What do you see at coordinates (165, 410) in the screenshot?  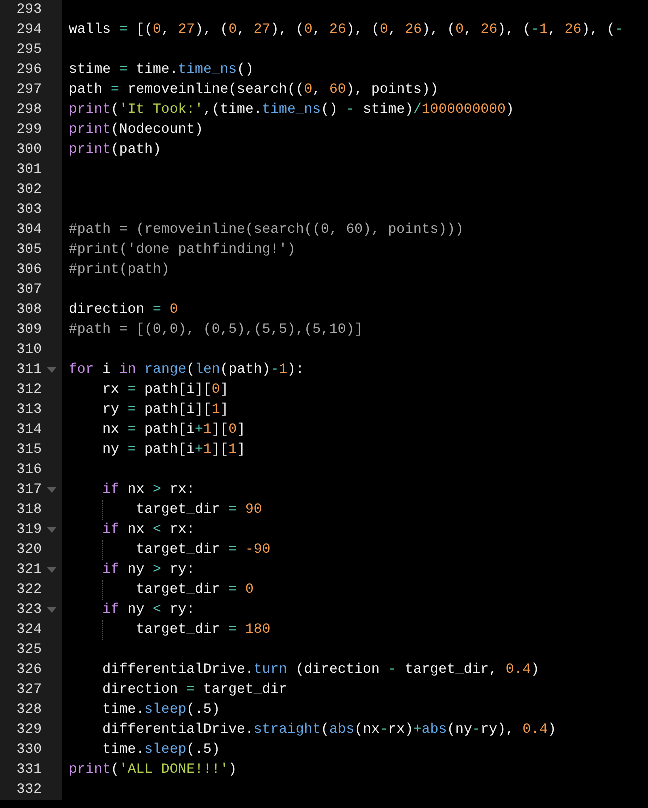 I see `code-line: ry = path[i][1]` at bounding box center [165, 410].